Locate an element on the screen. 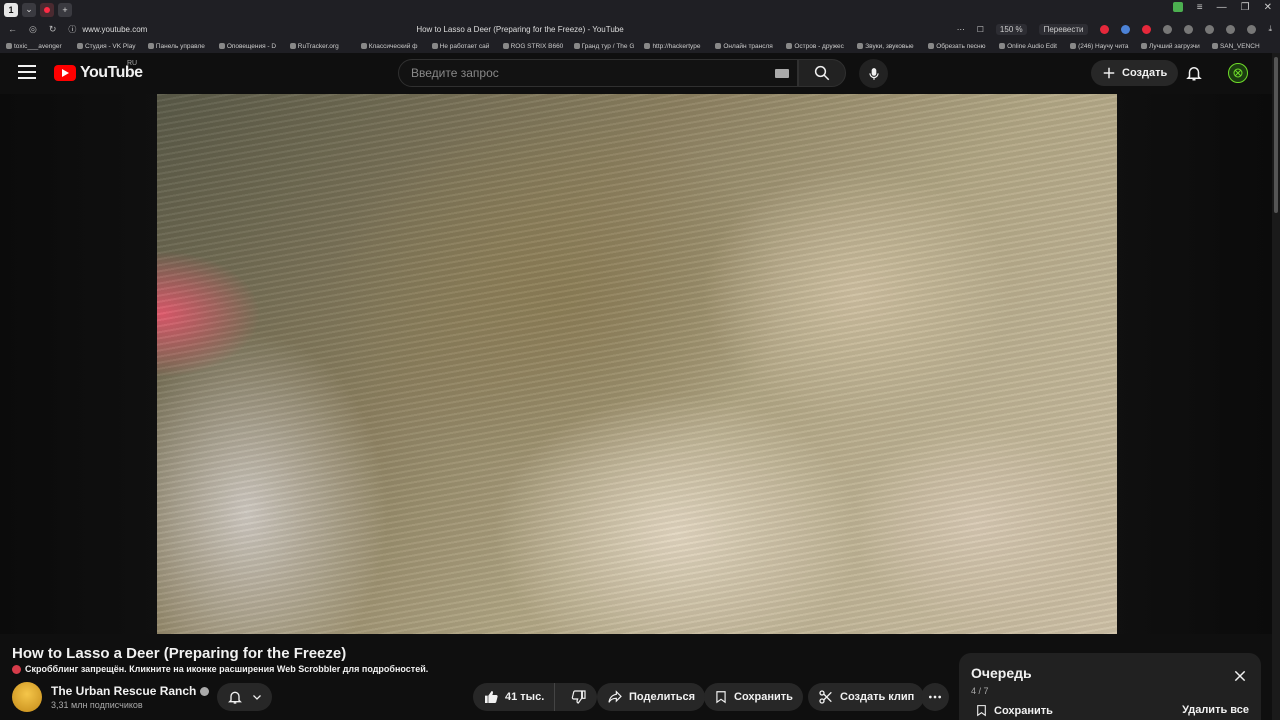 This screenshot has height=720, width=1280. bookmark-item: Классический ф is located at coordinates (394, 46).